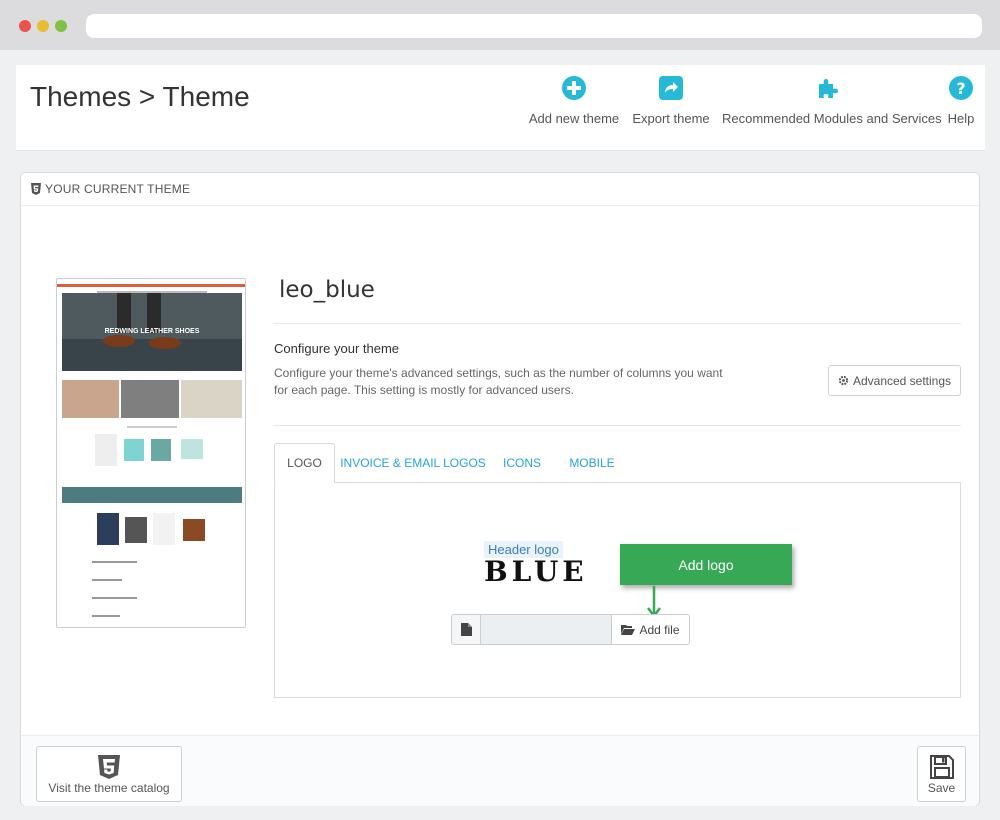  Describe the element at coordinates (832, 105) in the screenshot. I see `recommended-modules-button: Recommended Modules and Services` at that location.